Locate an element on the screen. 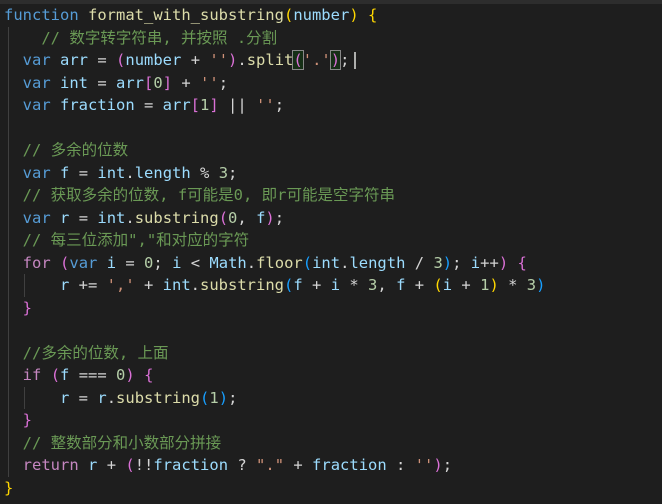  punctuation-token: ++ is located at coordinates (489, 262).